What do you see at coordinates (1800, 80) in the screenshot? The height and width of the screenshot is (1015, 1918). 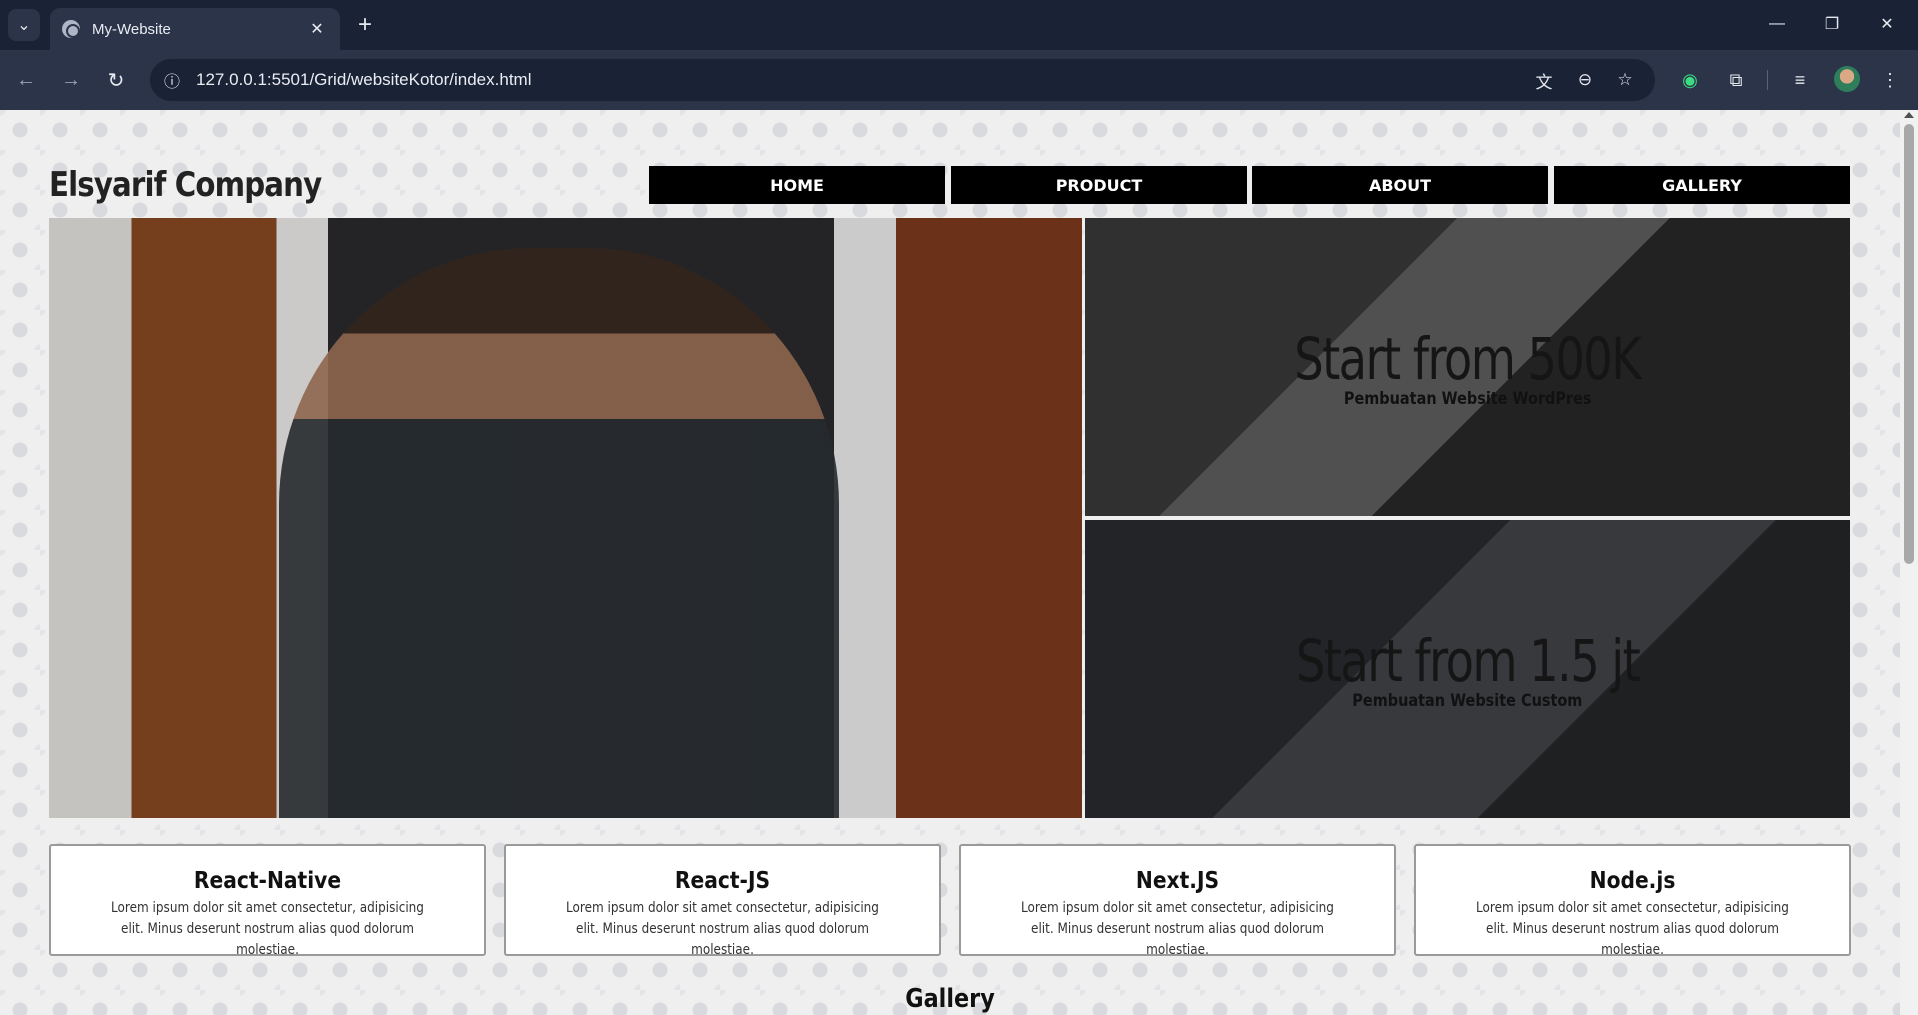 I see `media-control-icon: ≡` at bounding box center [1800, 80].